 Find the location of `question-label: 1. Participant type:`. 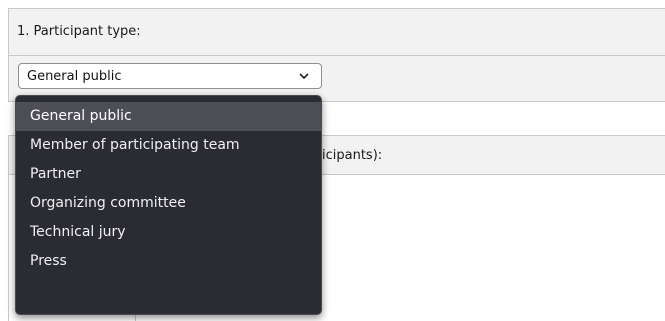

question-label: 1. Participant type: is located at coordinates (79, 31).